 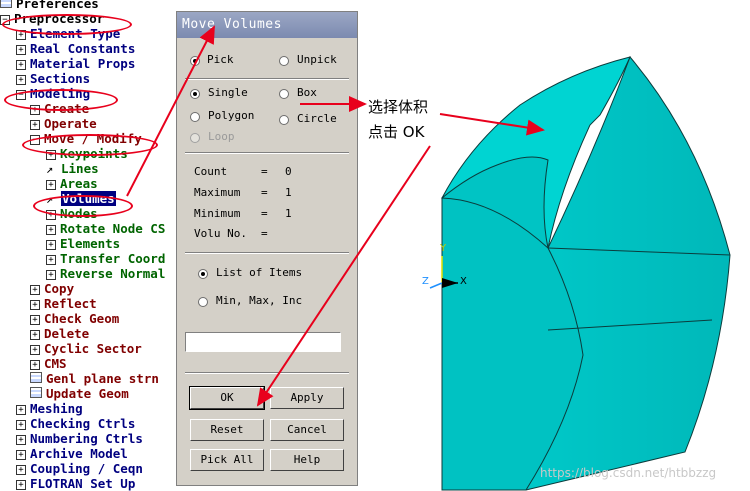 I want to click on tree-item-label: Lines, so click(x=80, y=168).